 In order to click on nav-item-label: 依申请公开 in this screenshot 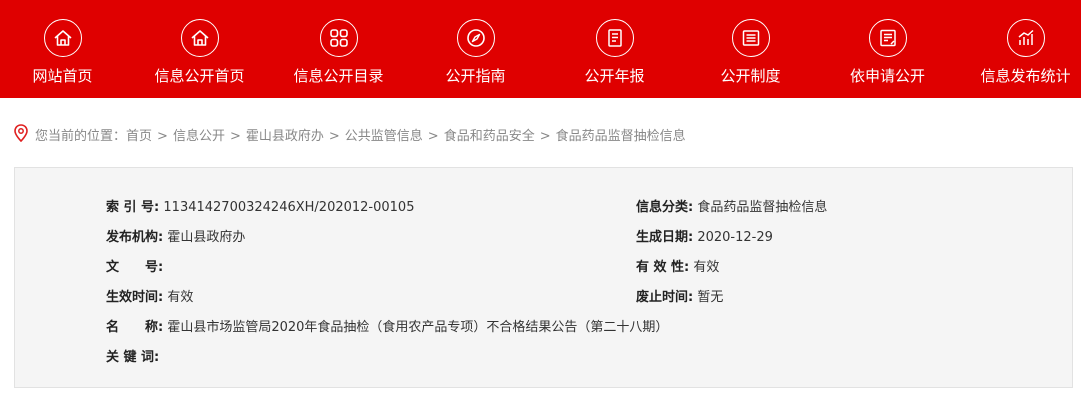, I will do `click(887, 76)`.